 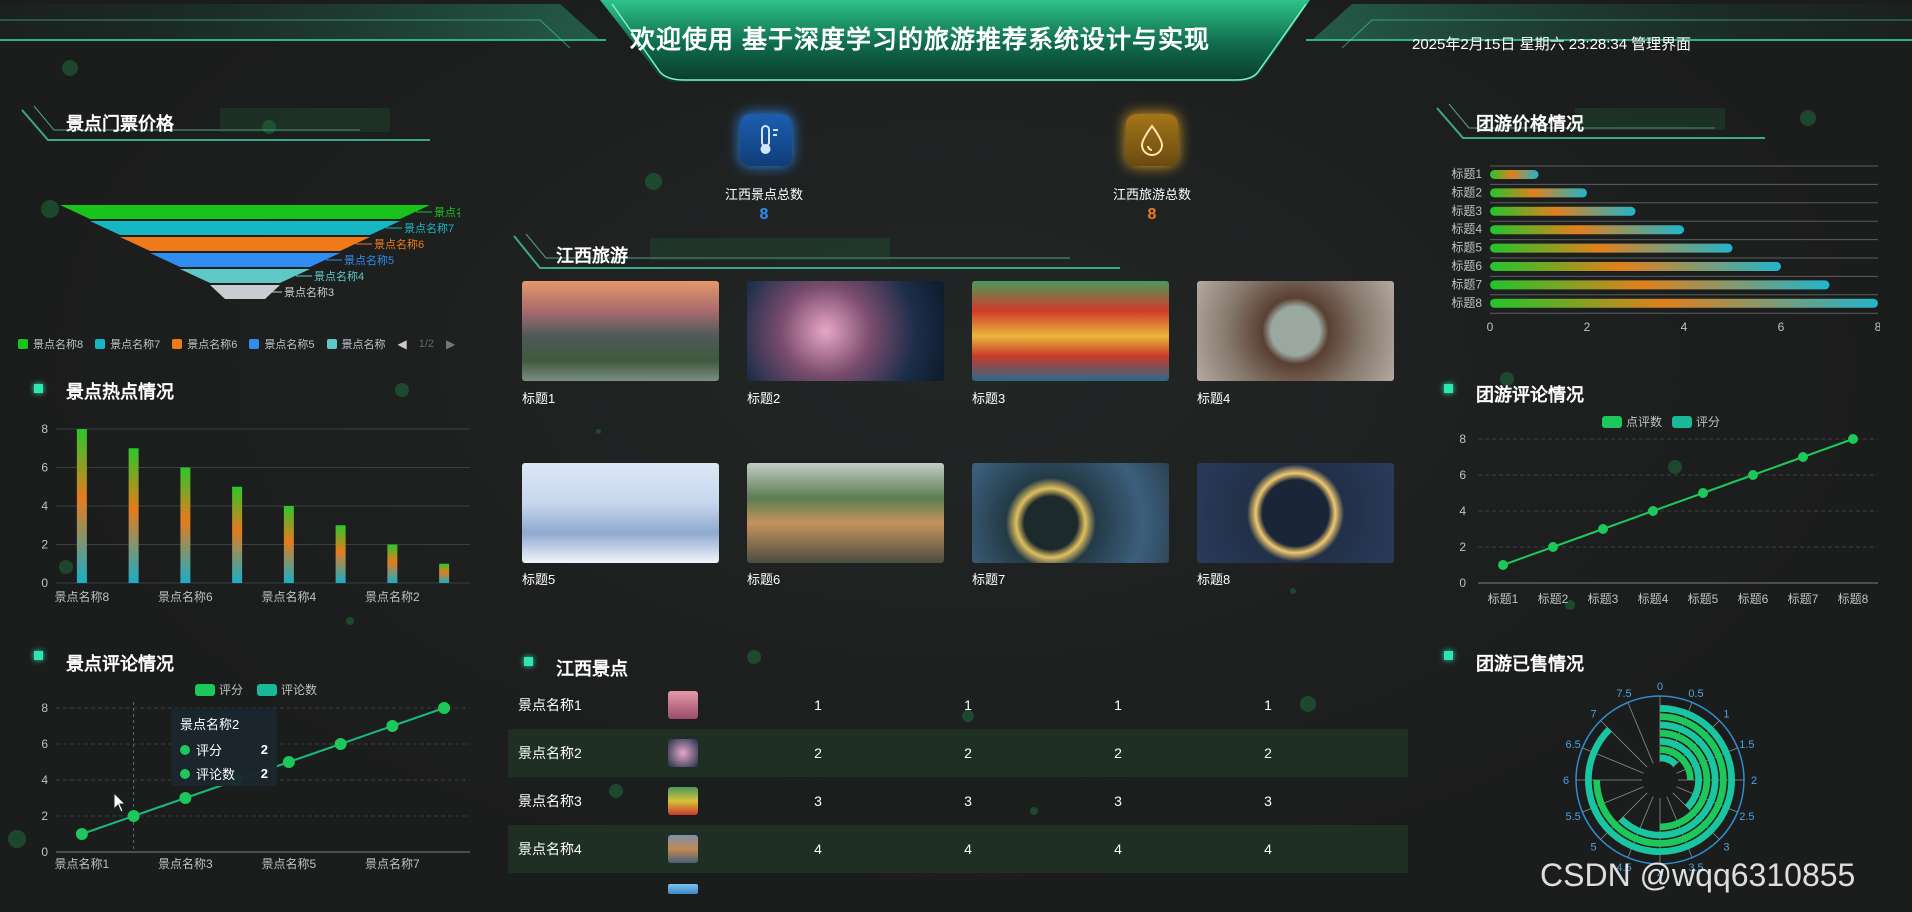 What do you see at coordinates (958, 849) in the screenshot?
I see `table-row: 景点名称4 4 4 4 4` at bounding box center [958, 849].